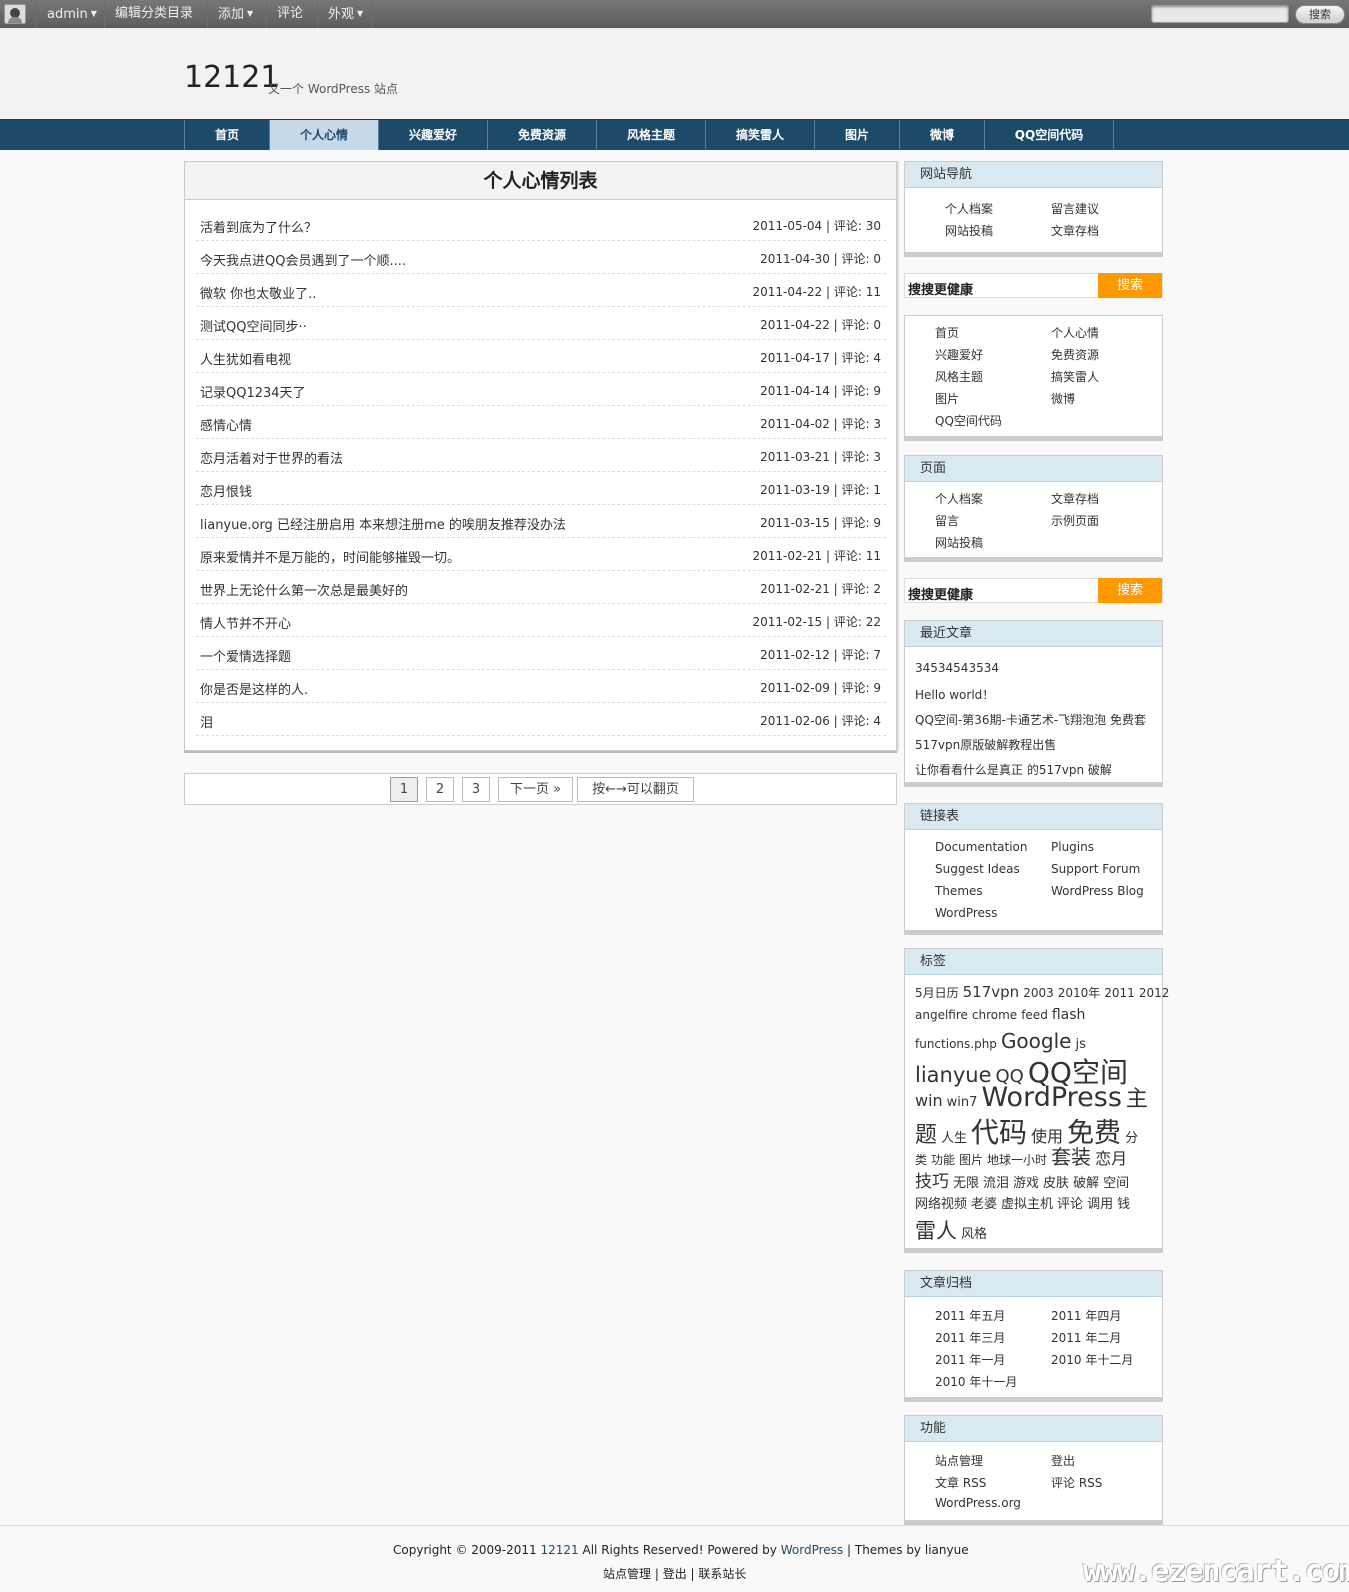  What do you see at coordinates (1063, 398) in the screenshot?
I see `category-link: 微博` at bounding box center [1063, 398].